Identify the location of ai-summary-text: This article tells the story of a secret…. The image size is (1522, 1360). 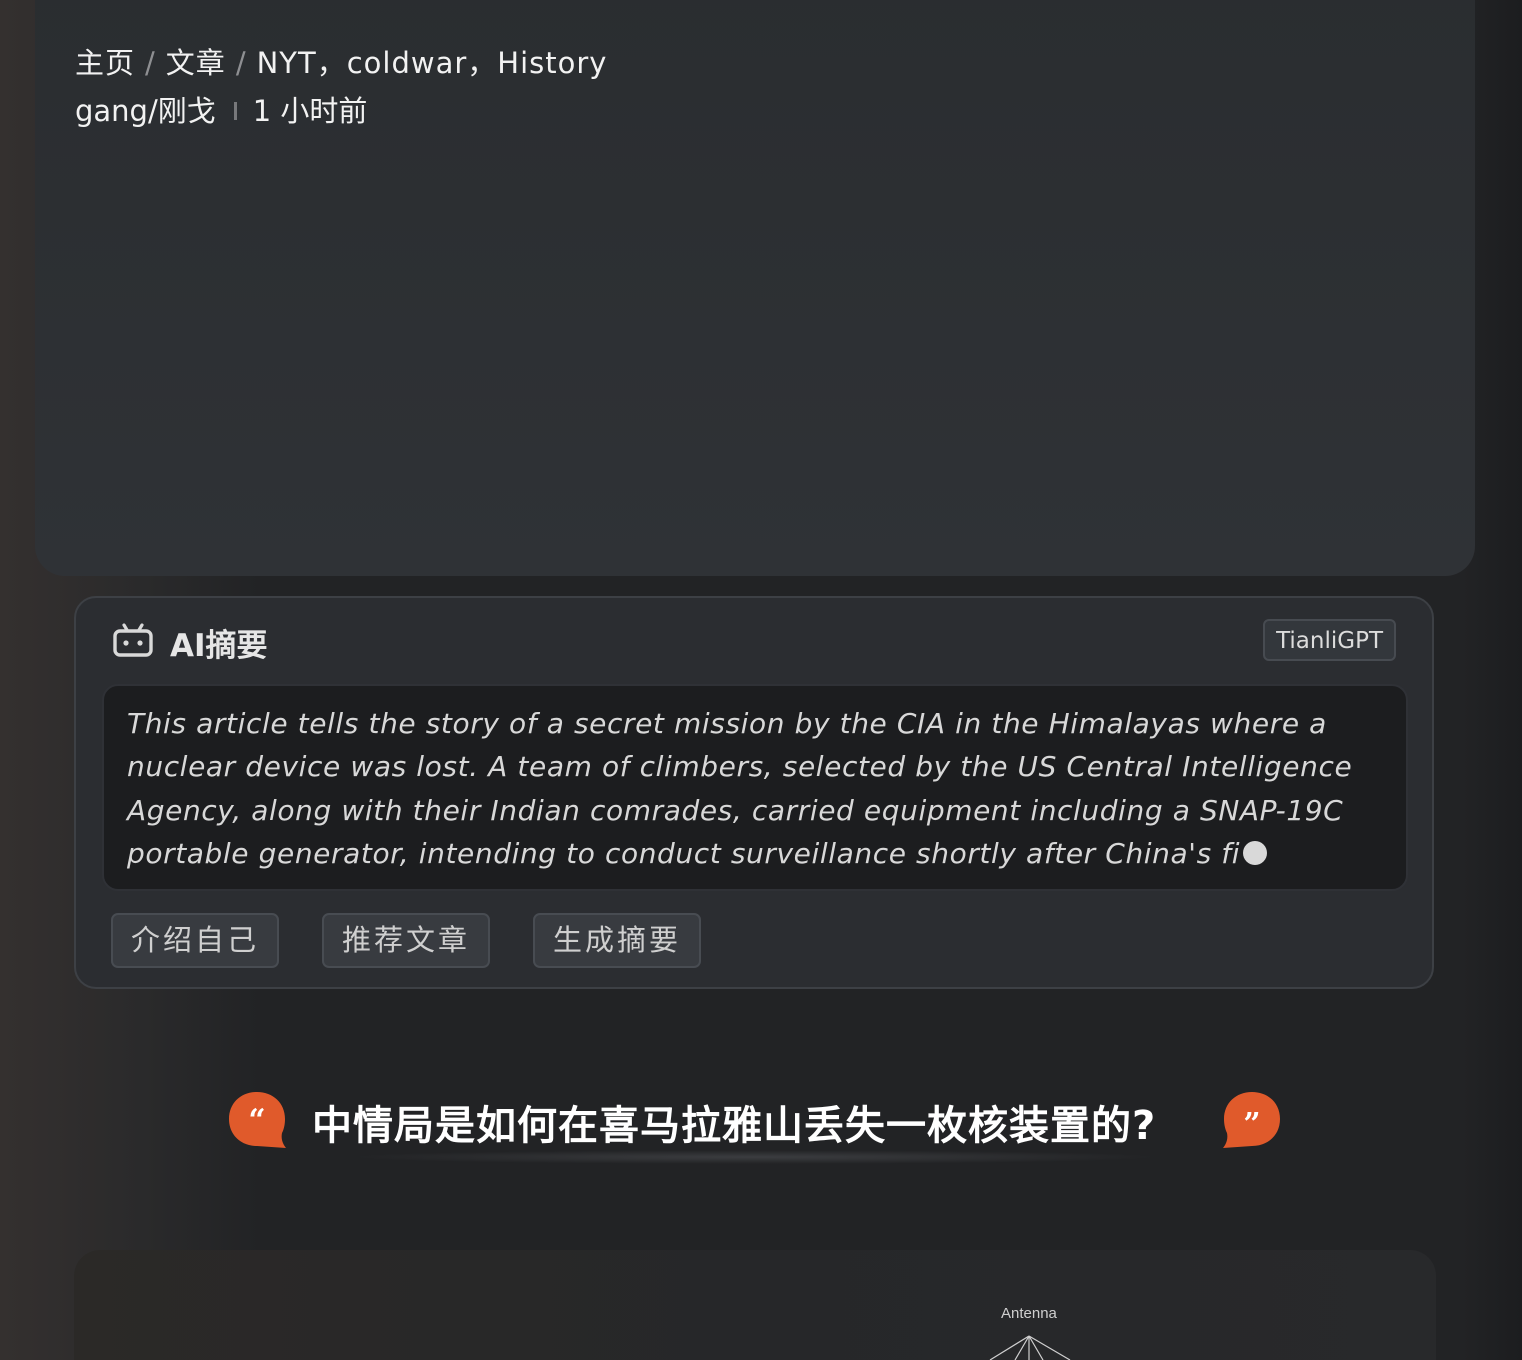
(740, 788).